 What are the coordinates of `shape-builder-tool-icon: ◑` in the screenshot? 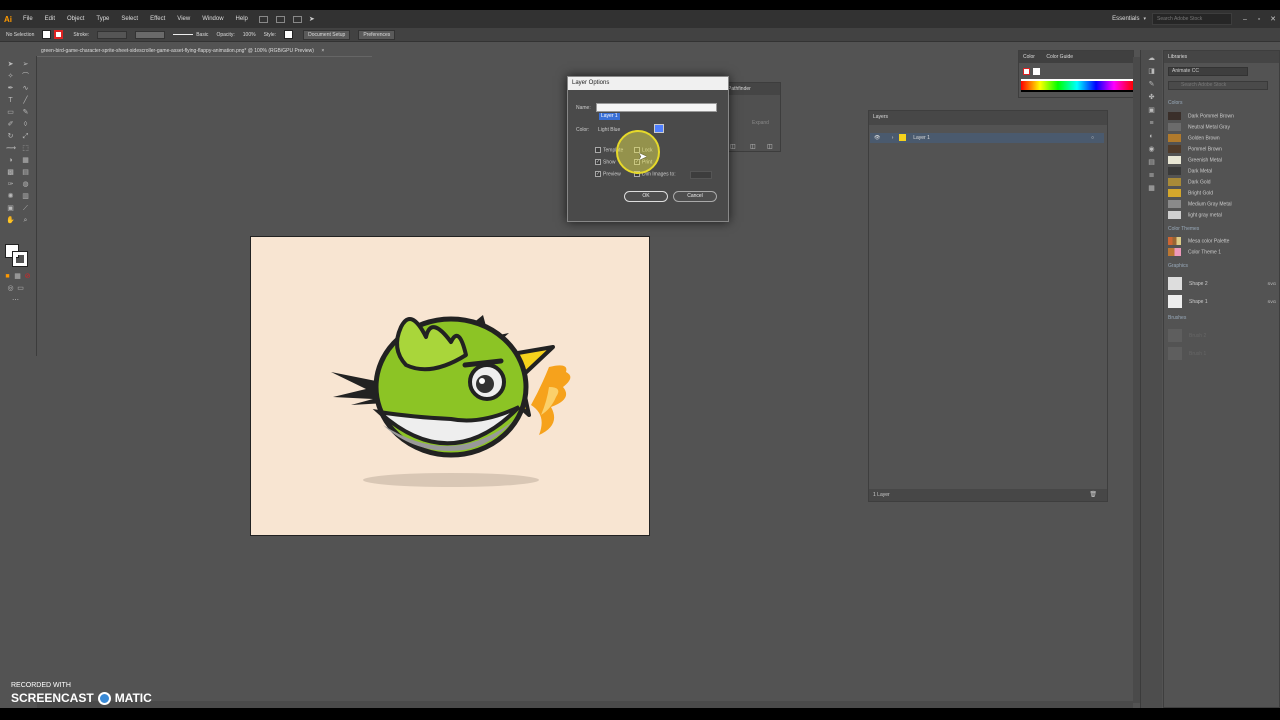 It's located at (10, 160).